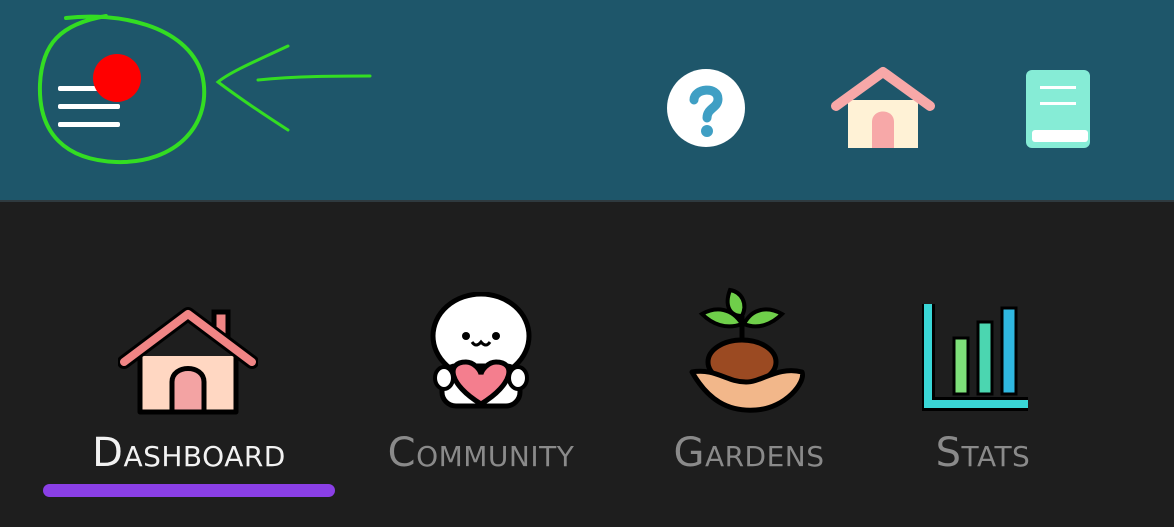 The height and width of the screenshot is (527, 1174). Describe the element at coordinates (293, 88) in the screenshot. I see `annotation-arrow` at that location.